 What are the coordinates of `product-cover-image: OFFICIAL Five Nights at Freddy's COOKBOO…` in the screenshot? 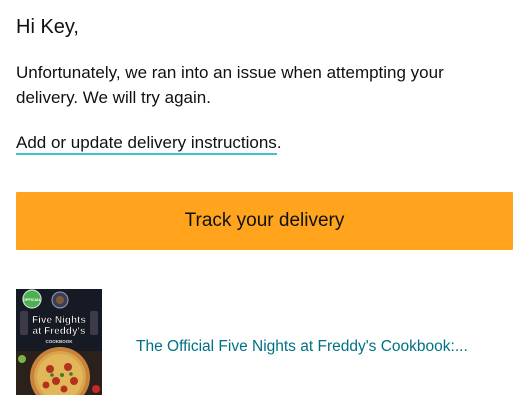 It's located at (59, 342).